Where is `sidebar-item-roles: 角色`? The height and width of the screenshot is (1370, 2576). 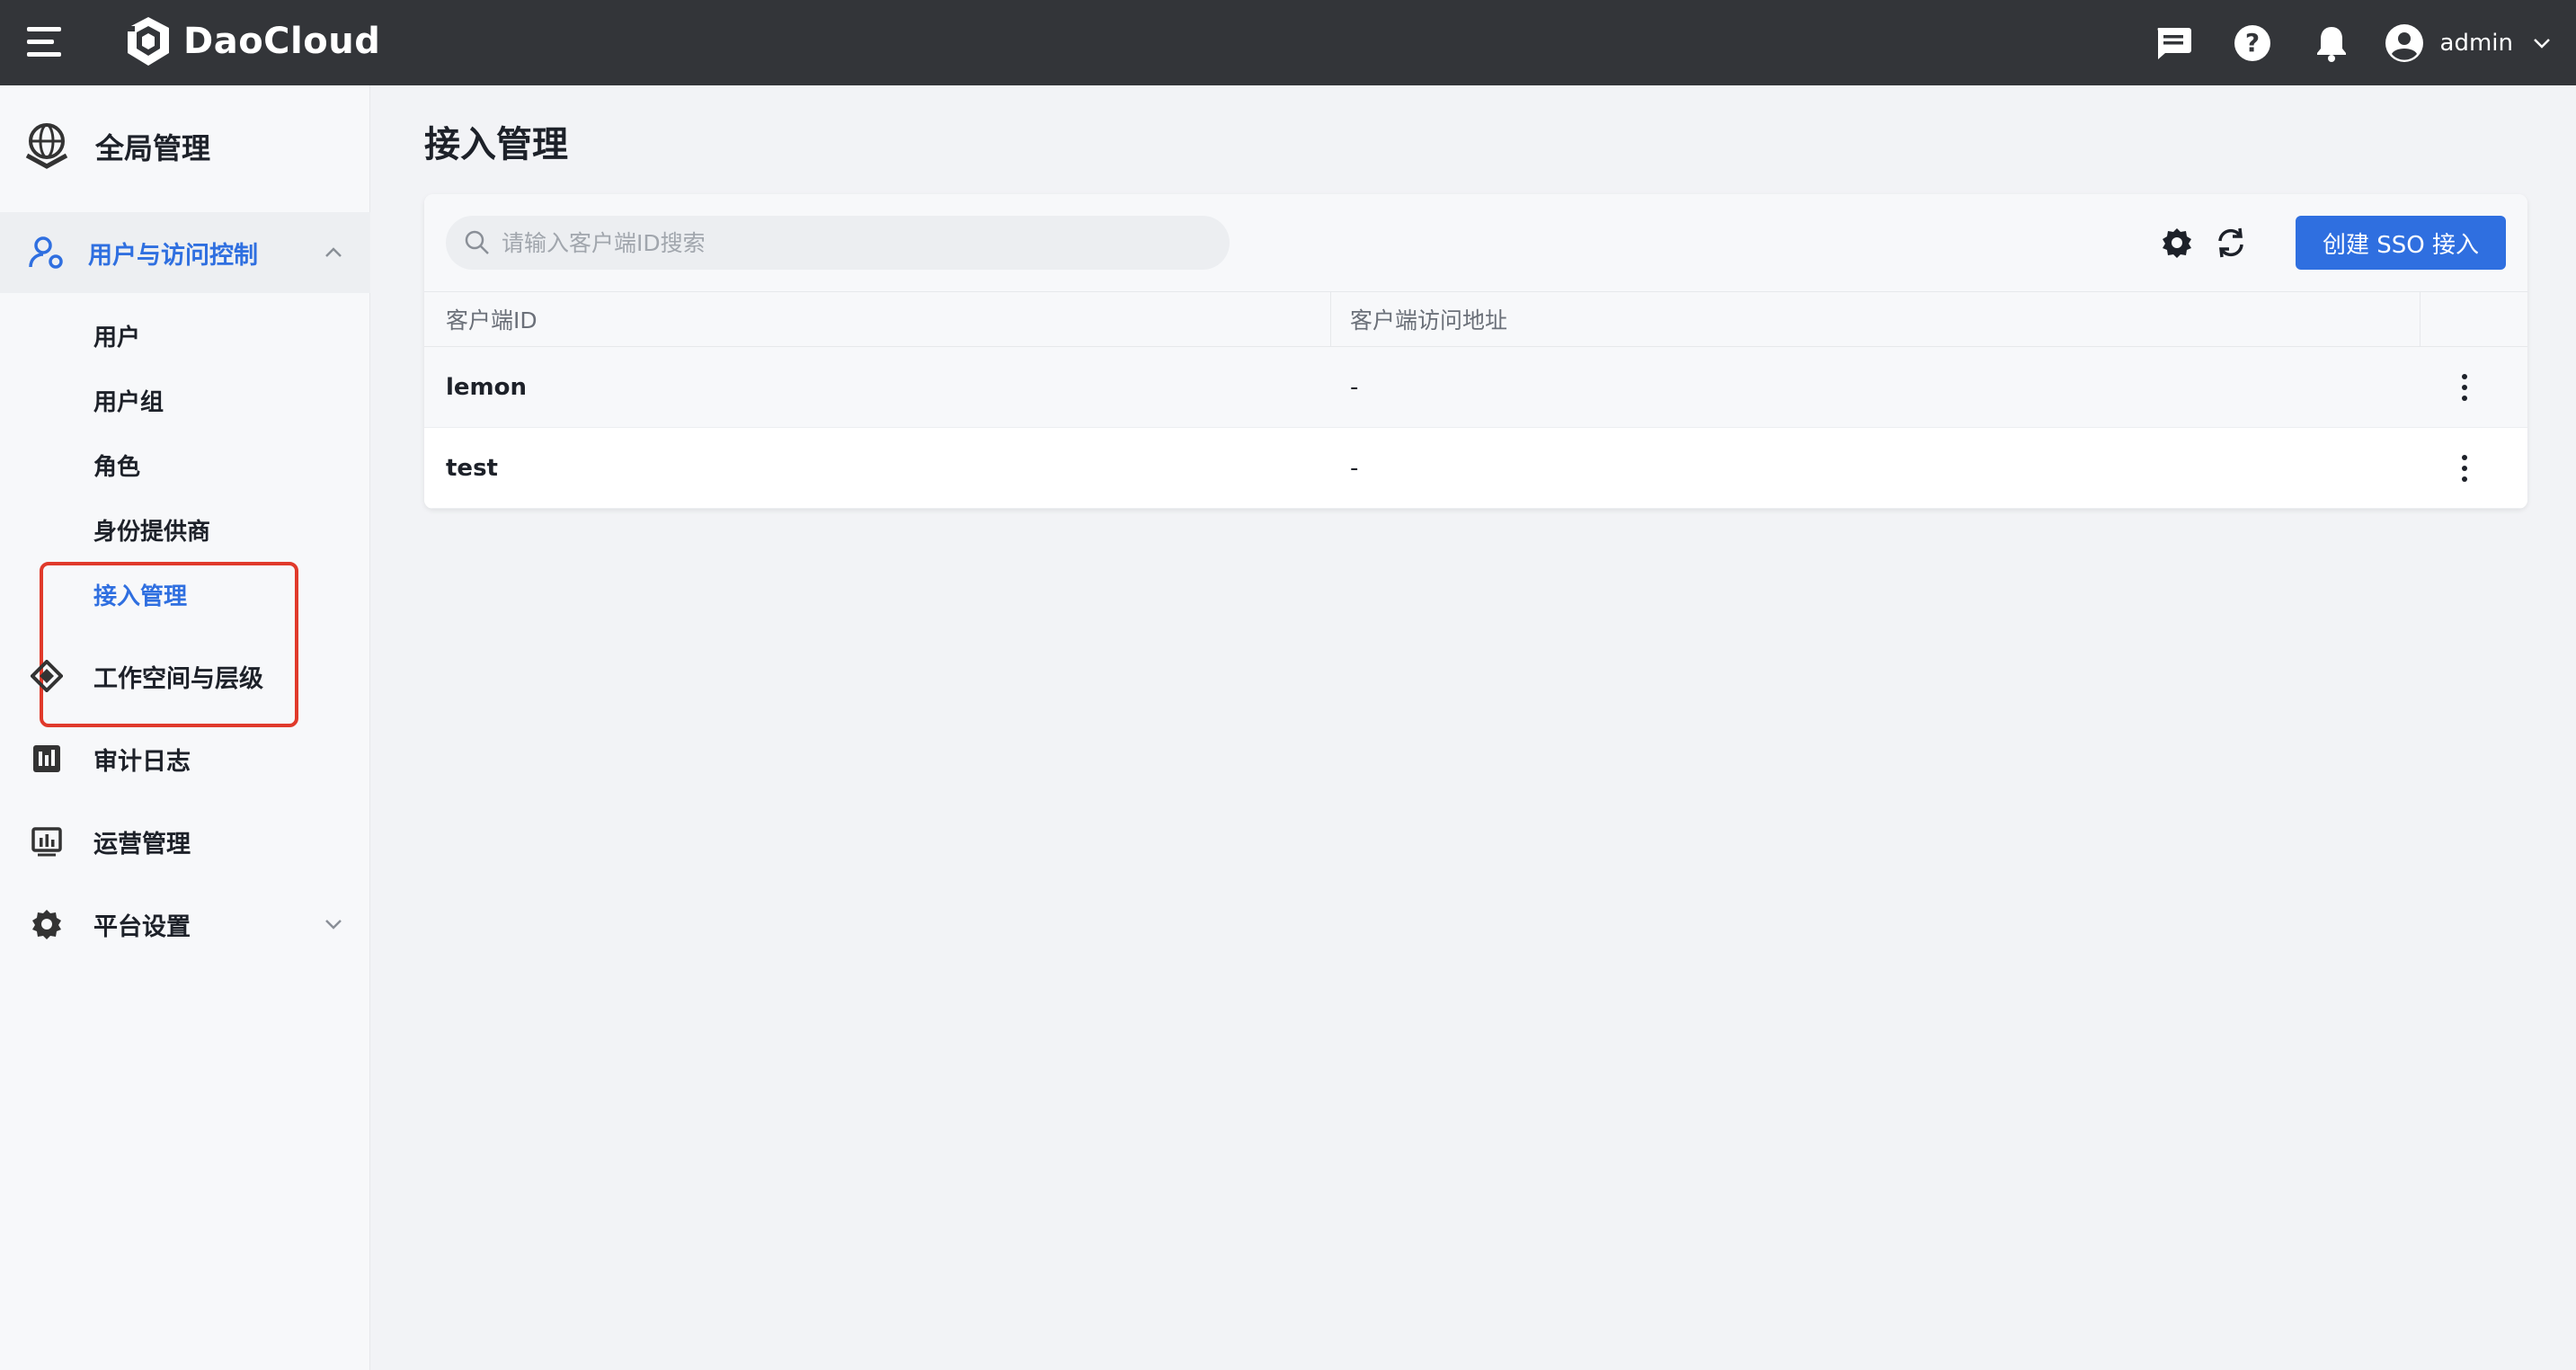 sidebar-item-roles: 角色 is located at coordinates (116, 465).